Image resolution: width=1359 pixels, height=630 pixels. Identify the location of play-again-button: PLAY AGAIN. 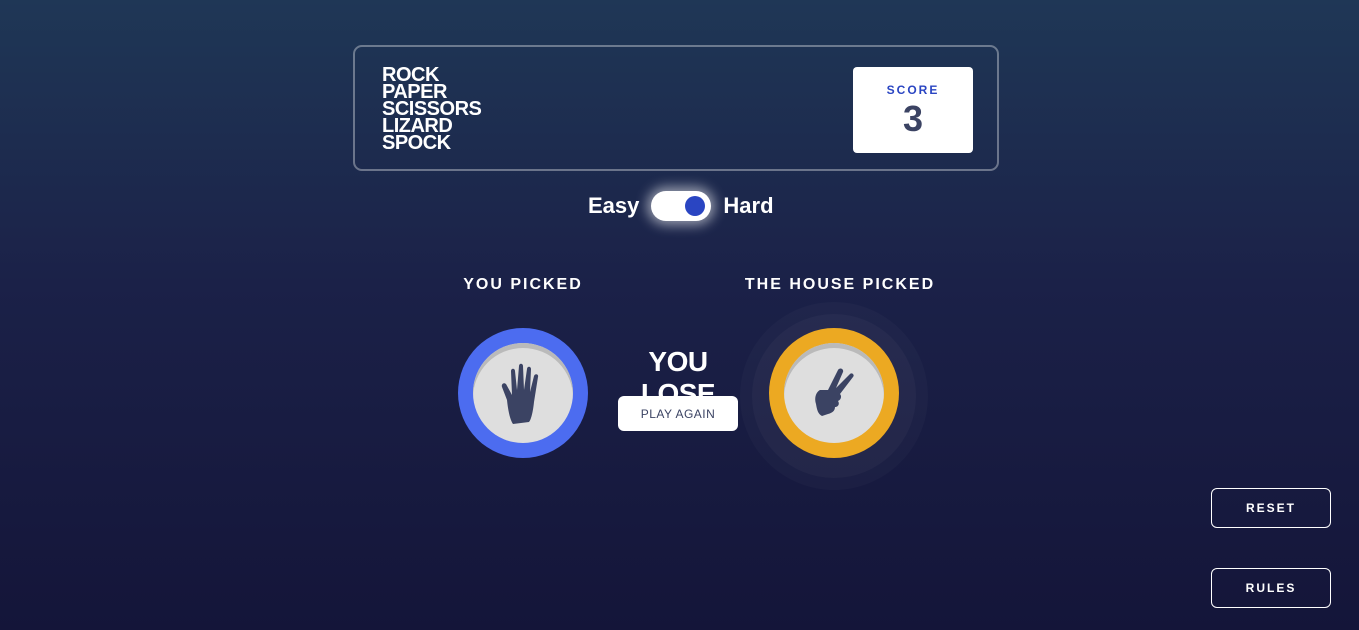
(678, 413).